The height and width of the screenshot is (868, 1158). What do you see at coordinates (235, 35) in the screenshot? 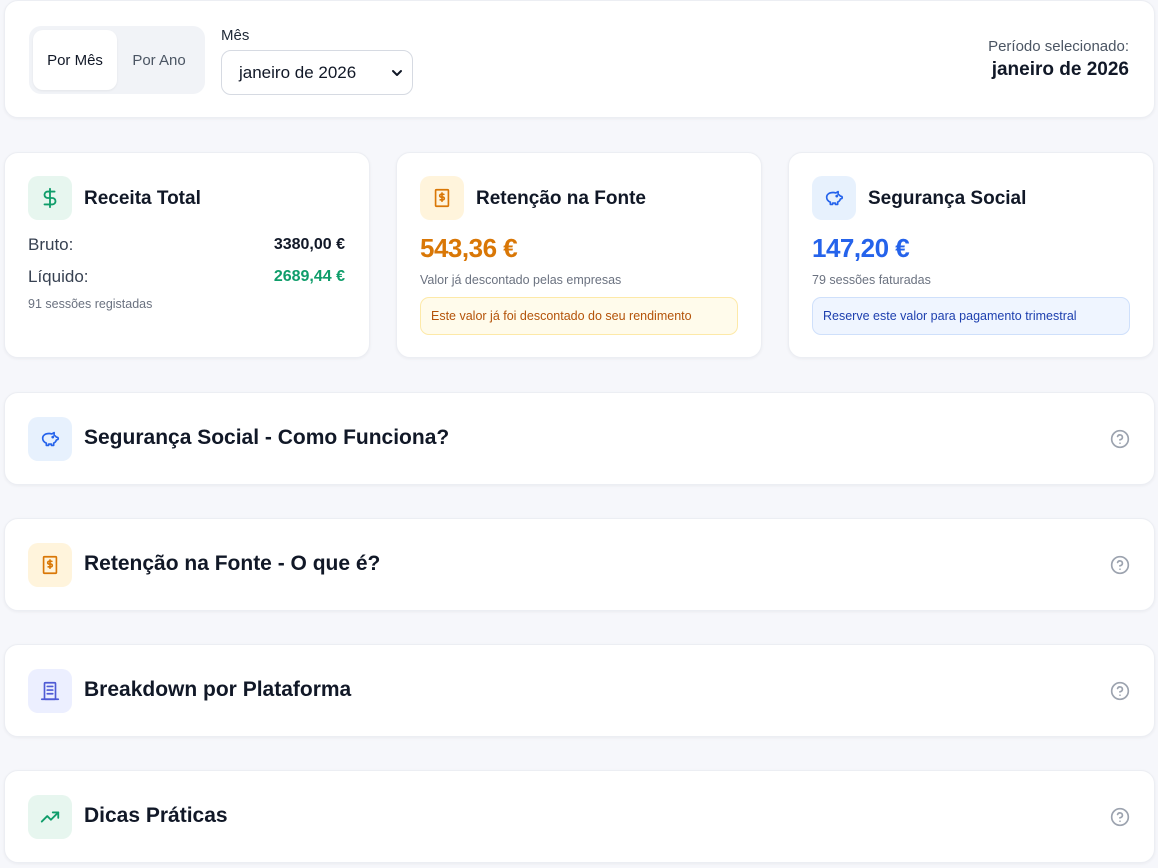
I see `month-label: Mês` at bounding box center [235, 35].